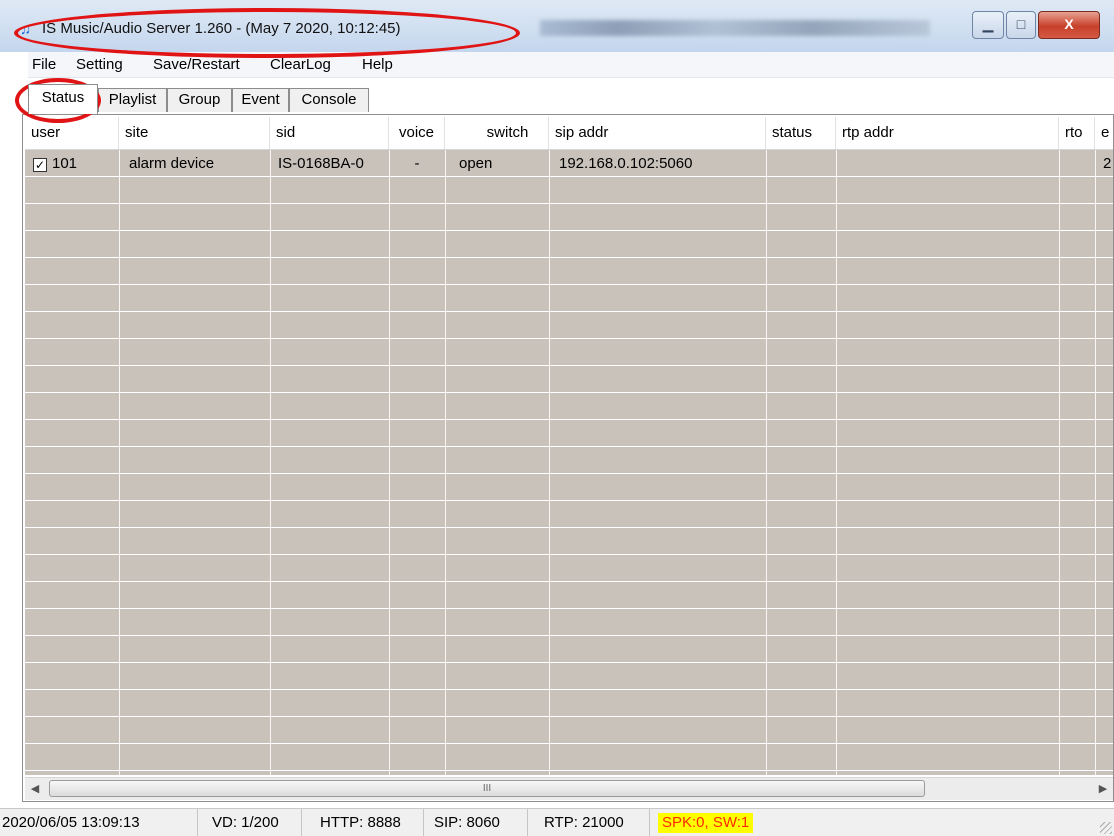  What do you see at coordinates (377, 64) in the screenshot?
I see `menu-help: Help` at bounding box center [377, 64].